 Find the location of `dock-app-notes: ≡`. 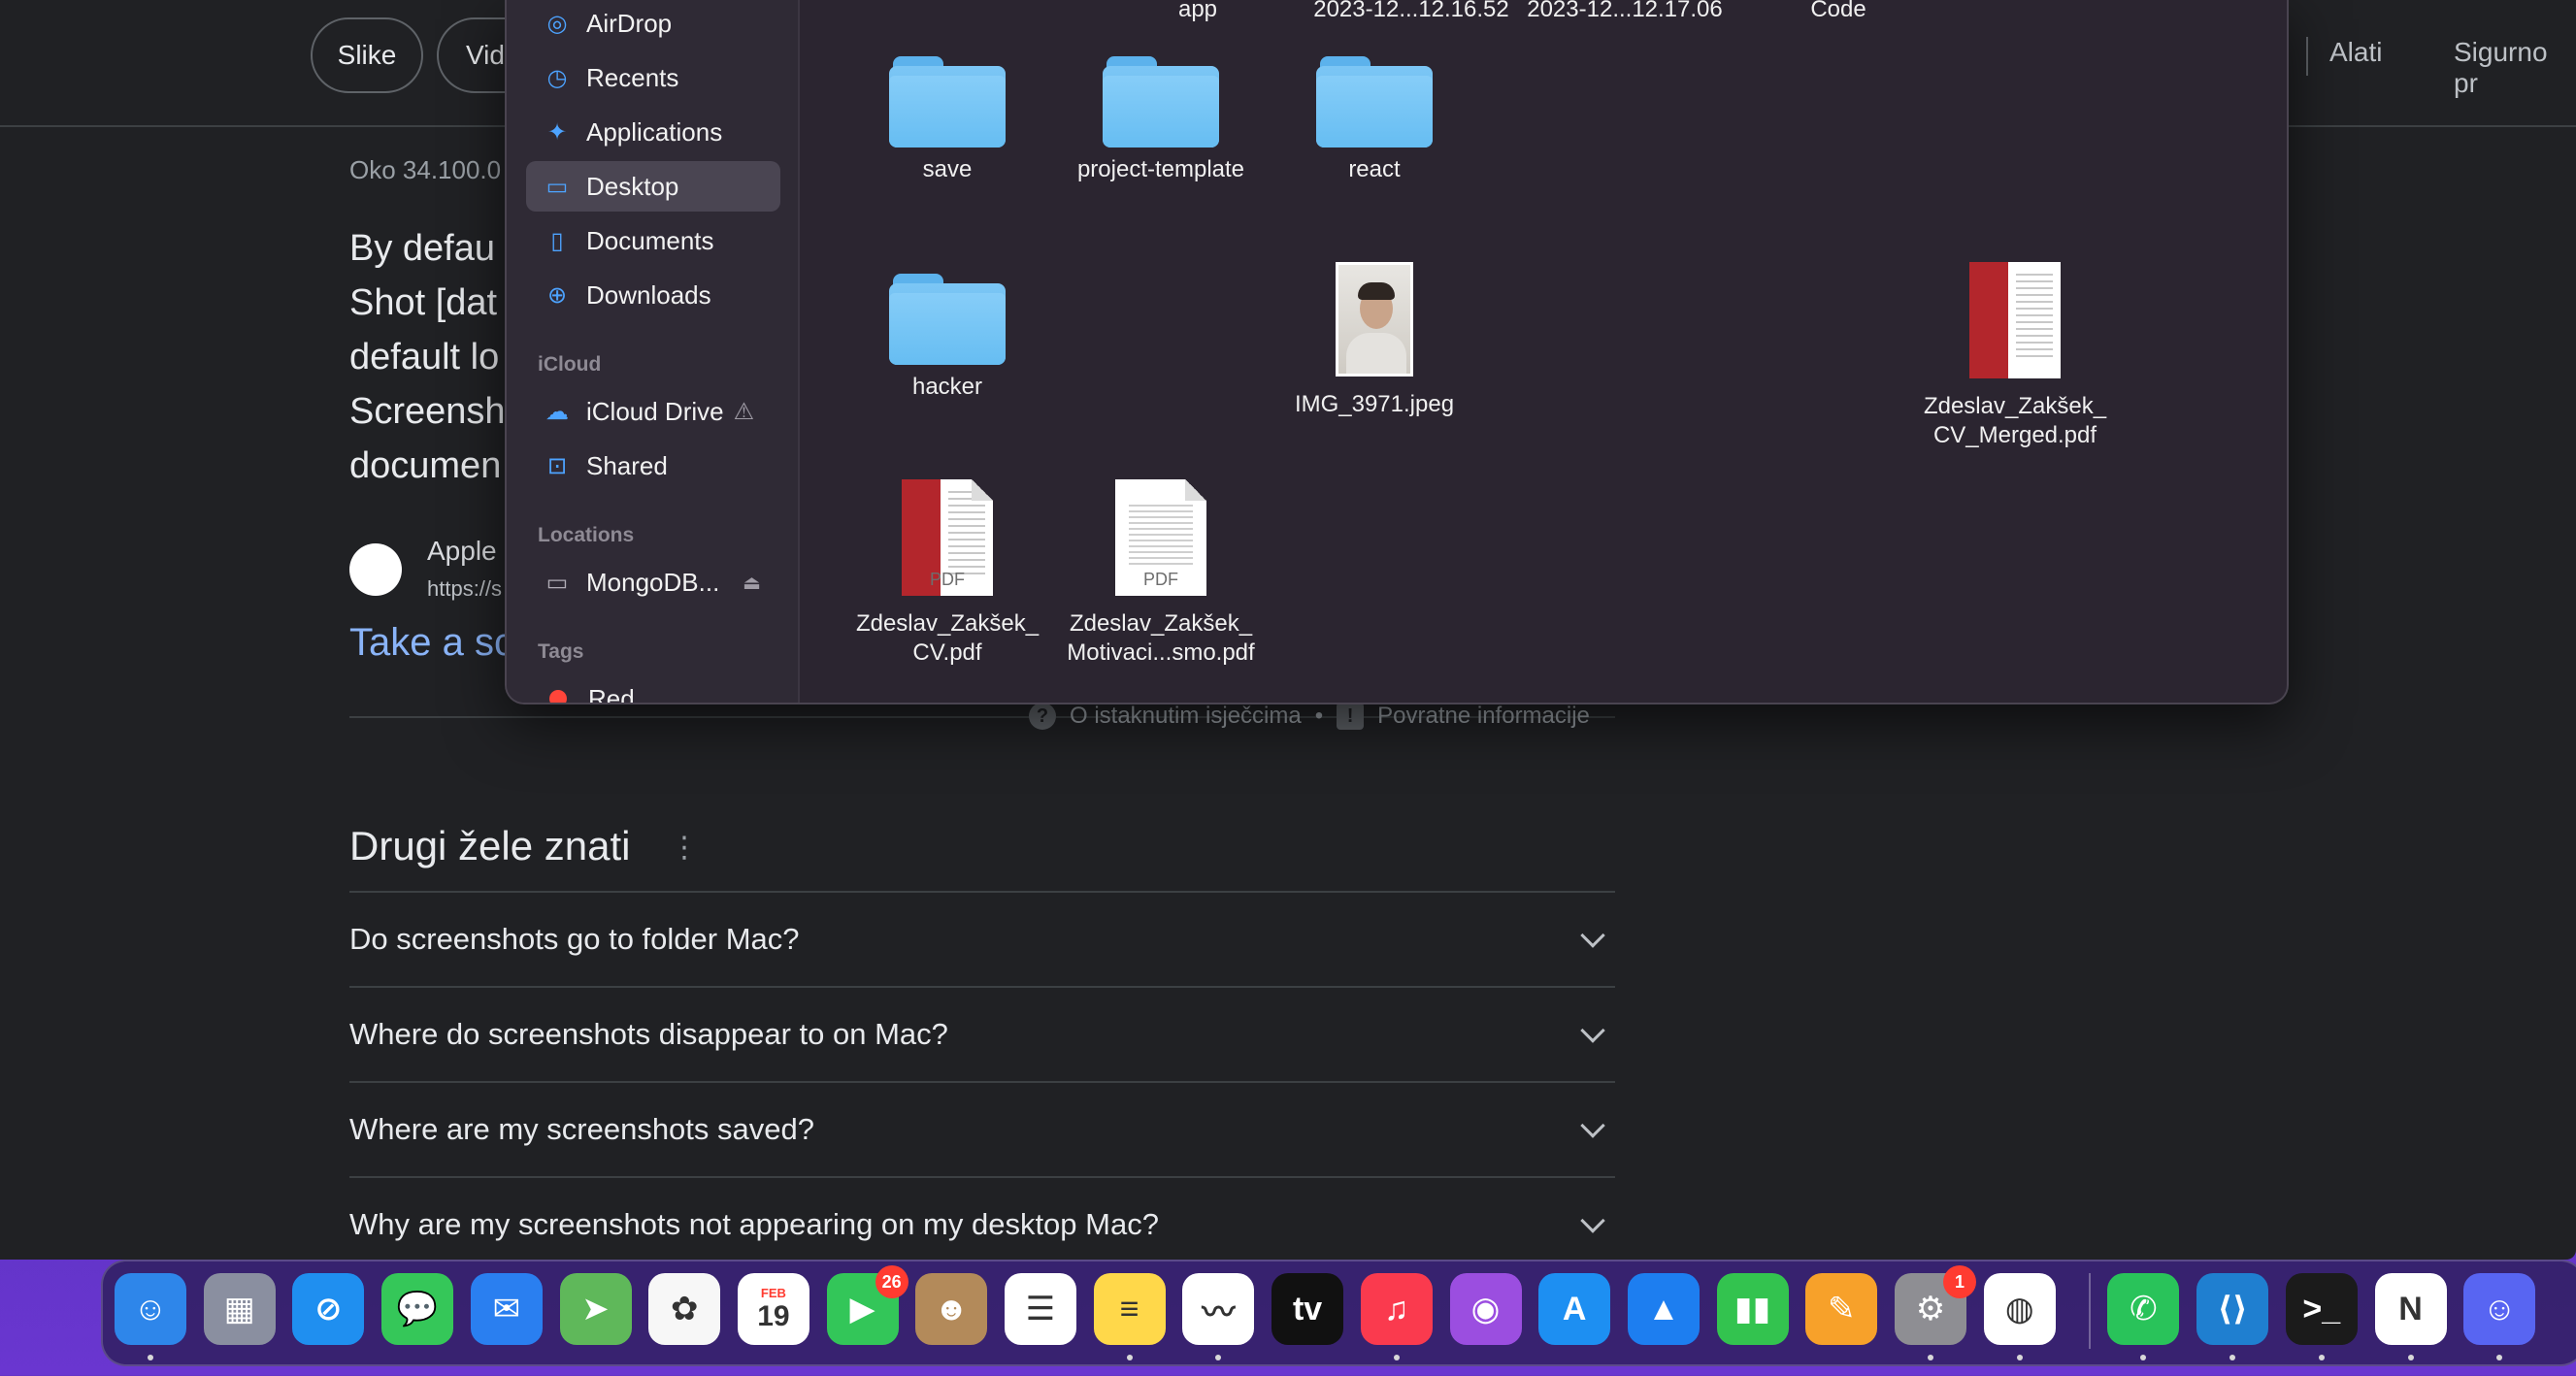

dock-app-notes: ≡ is located at coordinates (1129, 1309).